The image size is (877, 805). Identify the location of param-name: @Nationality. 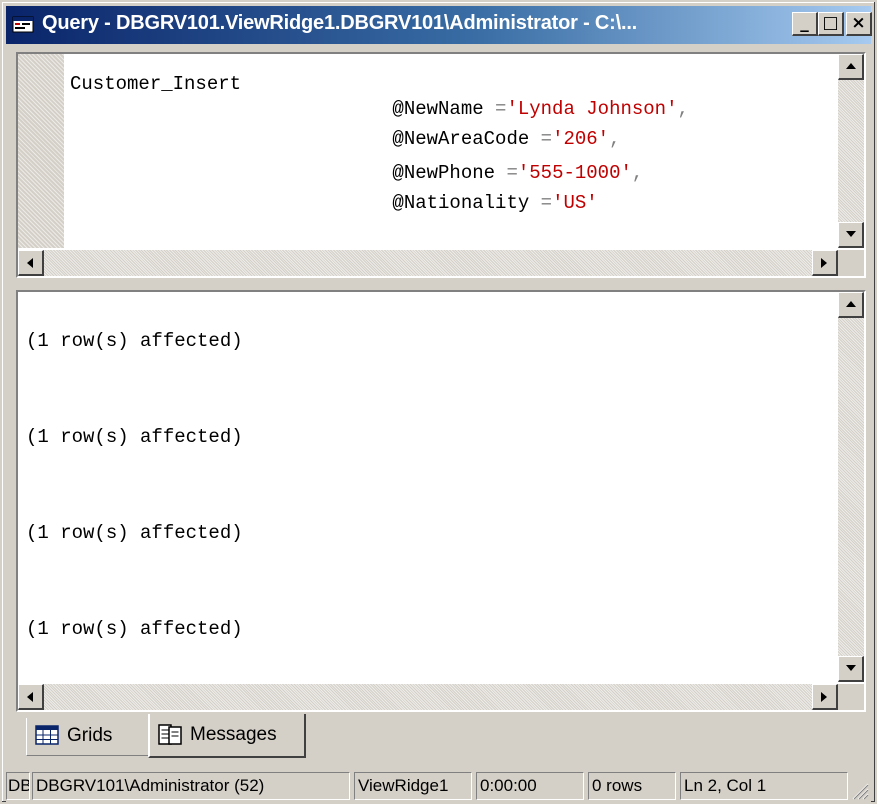
(461, 203).